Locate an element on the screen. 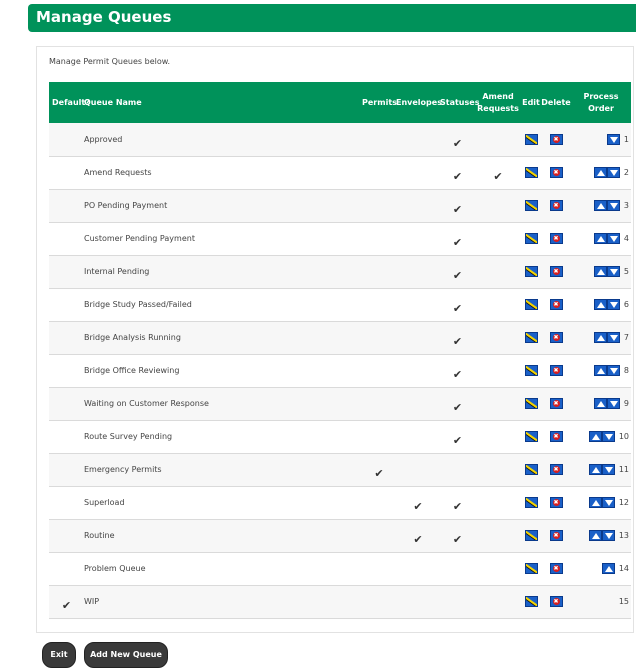 The image size is (636, 671). permits-cell: ✔ is located at coordinates (379, 469).